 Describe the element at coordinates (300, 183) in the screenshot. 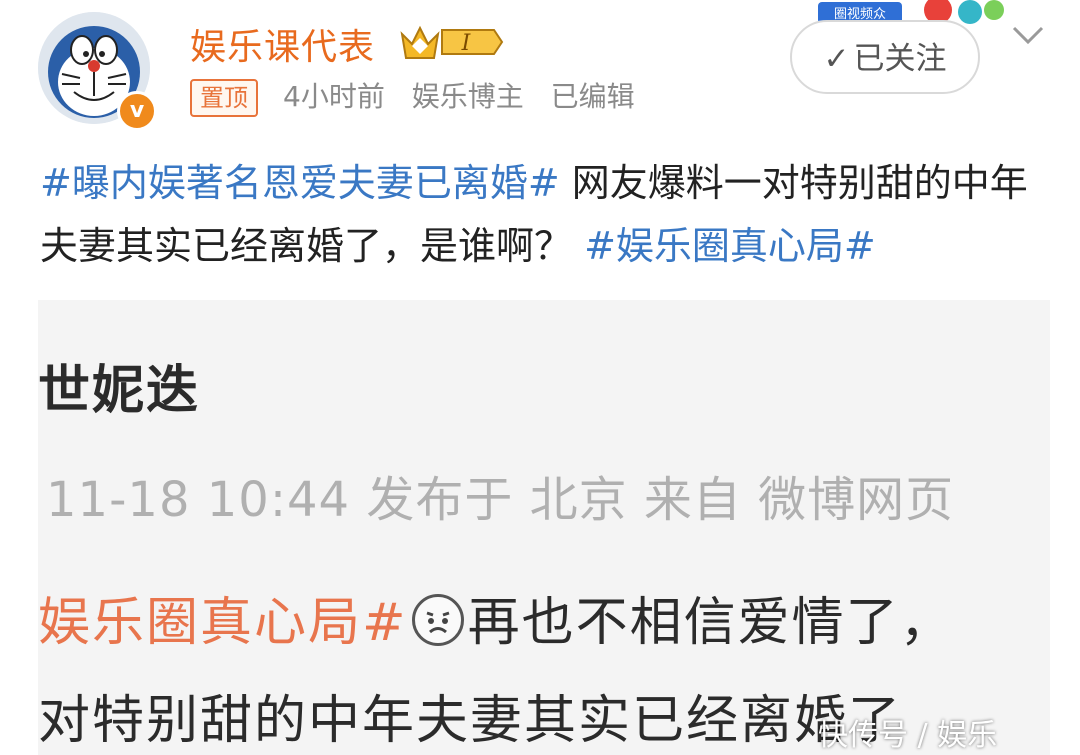

I see `hashtag-link: #曝内娱著名恩爱夫妻已离婚#` at that location.